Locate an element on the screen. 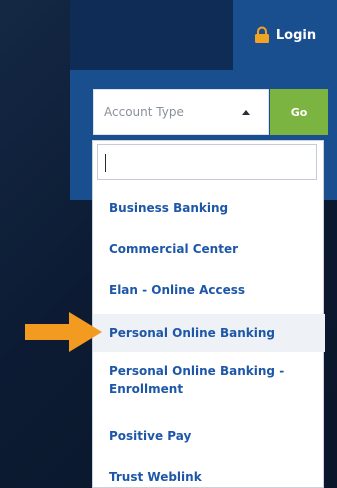 The image size is (337, 488). arrow-right-icon is located at coordinates (63, 332).